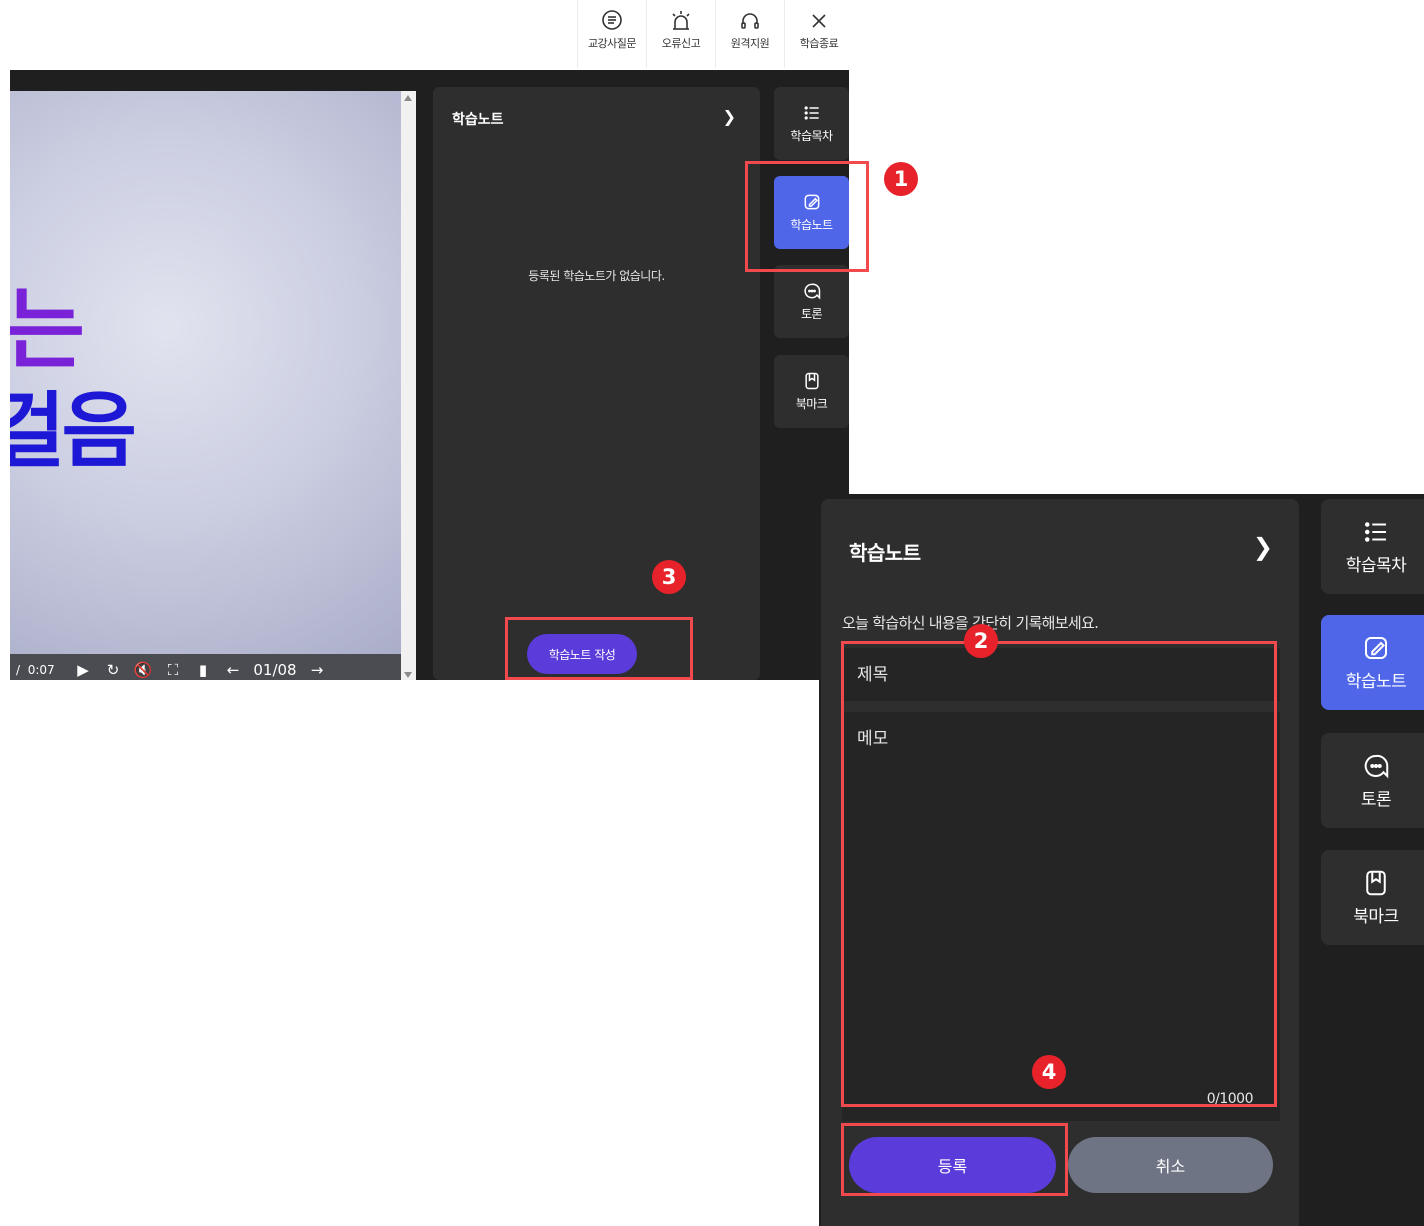 This screenshot has width=1424, height=1226. What do you see at coordinates (681, 20) in the screenshot?
I see `alarm-siren-icon` at bounding box center [681, 20].